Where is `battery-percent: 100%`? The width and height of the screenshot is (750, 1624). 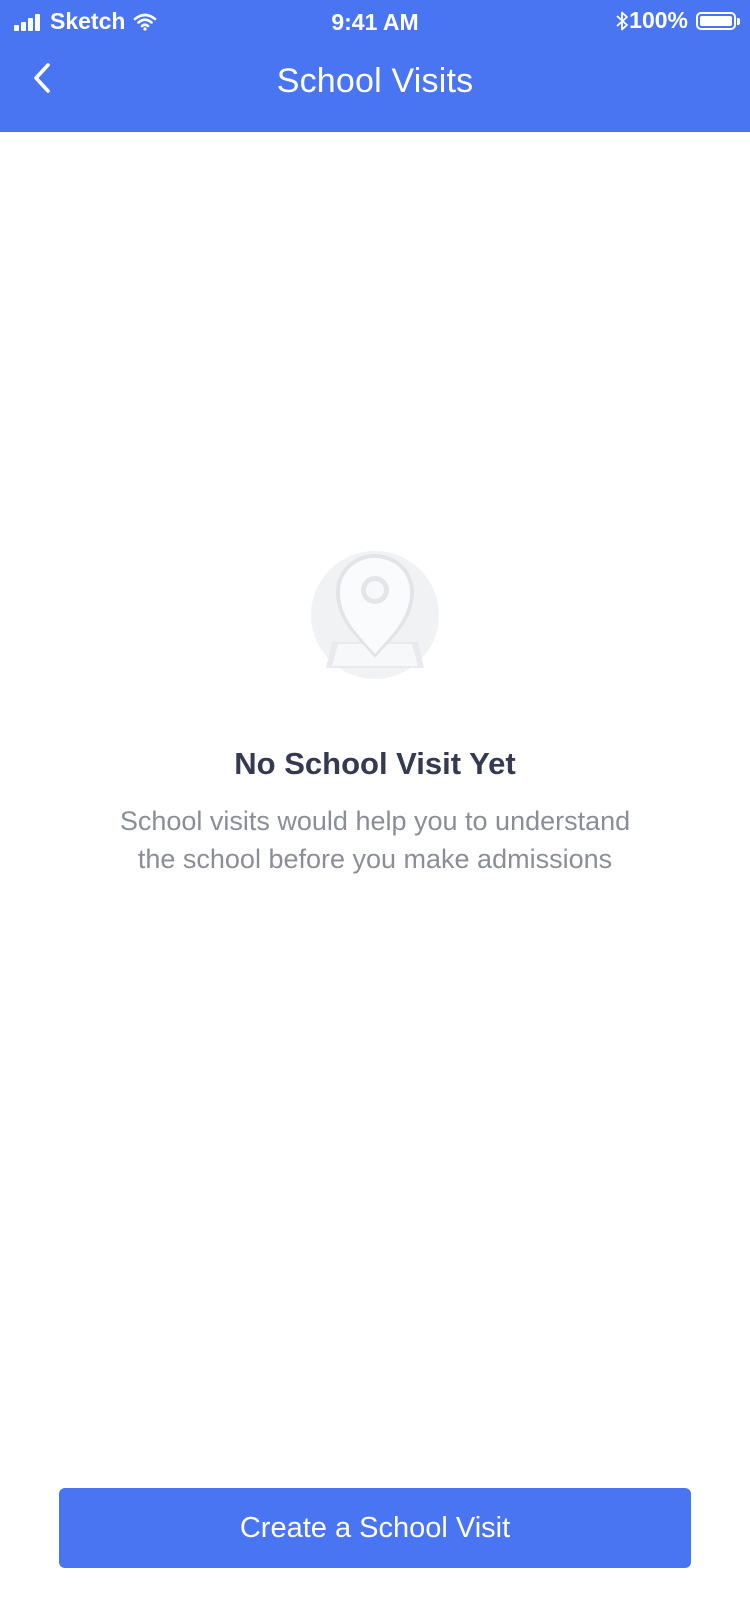 battery-percent: 100% is located at coordinates (658, 20).